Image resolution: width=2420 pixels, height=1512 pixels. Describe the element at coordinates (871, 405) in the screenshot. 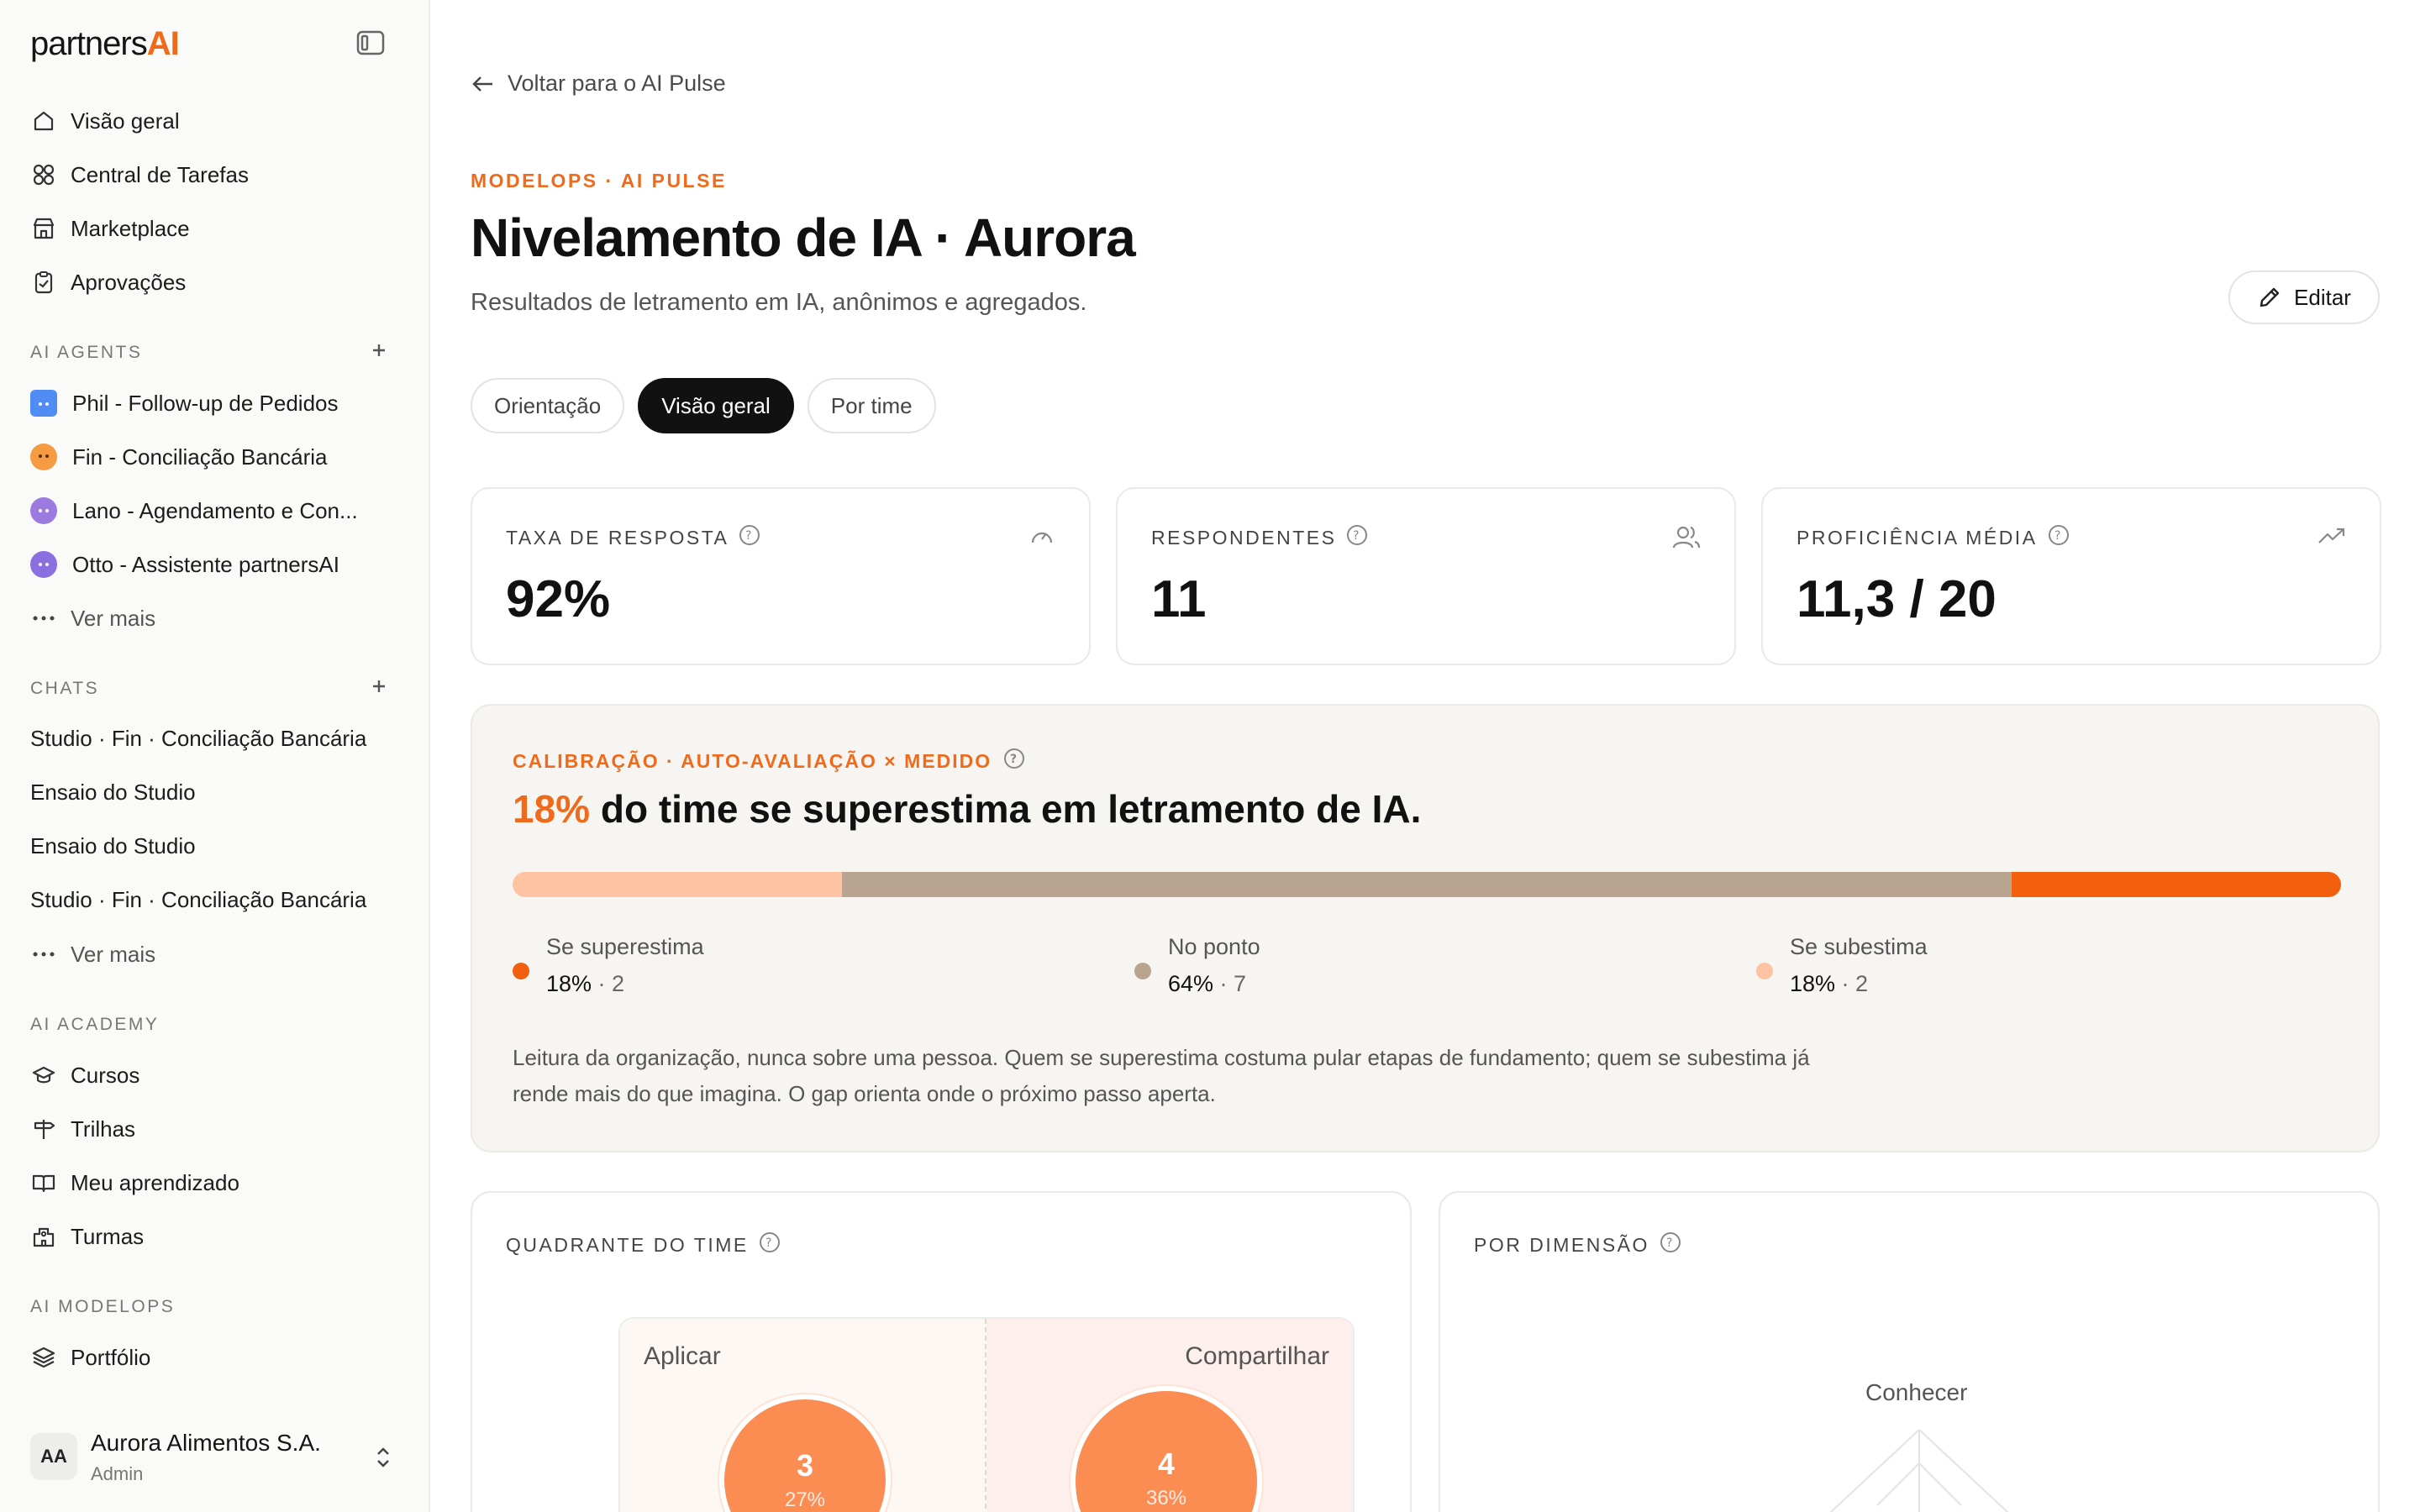

I see `tab-por-time: Por time` at that location.